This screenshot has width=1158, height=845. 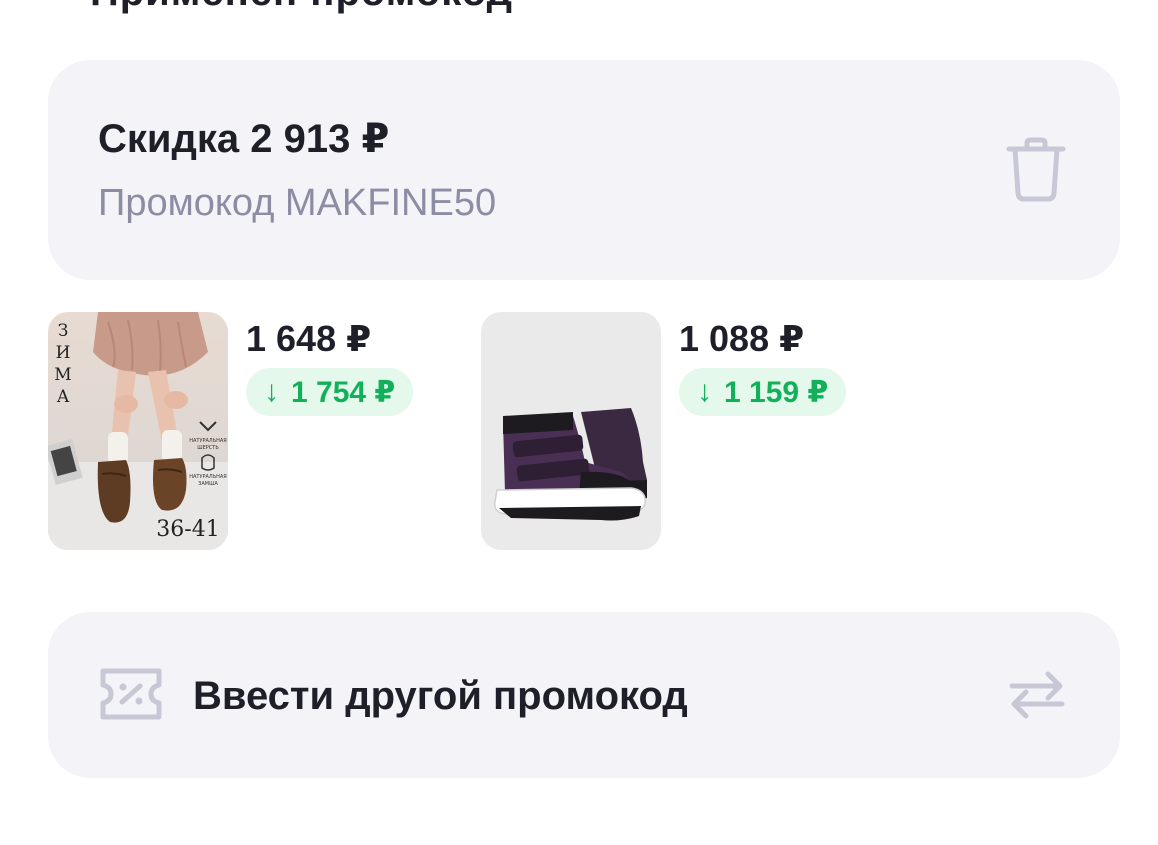 What do you see at coordinates (63, 397) in the screenshot?
I see `svg-text: А` at bounding box center [63, 397].